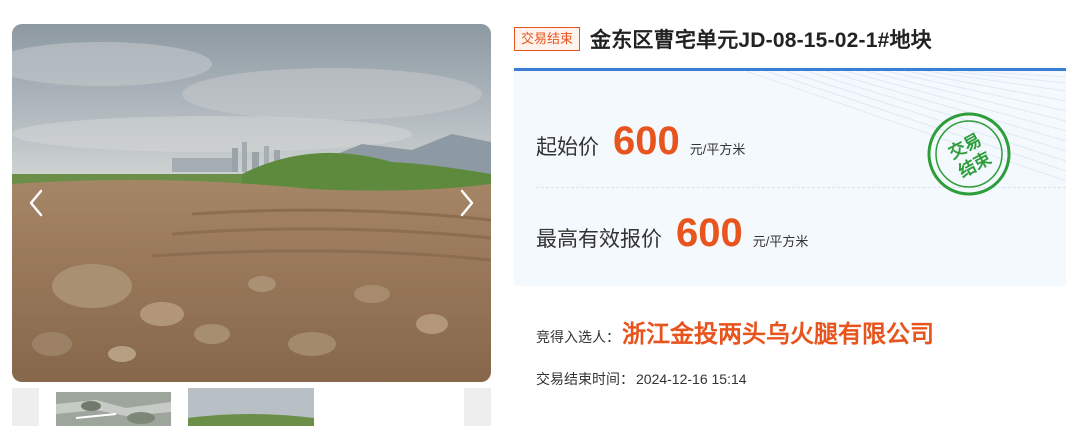 This screenshot has width=1080, height=426. Describe the element at coordinates (646, 141) in the screenshot. I see `start-price-value: 600` at that location.